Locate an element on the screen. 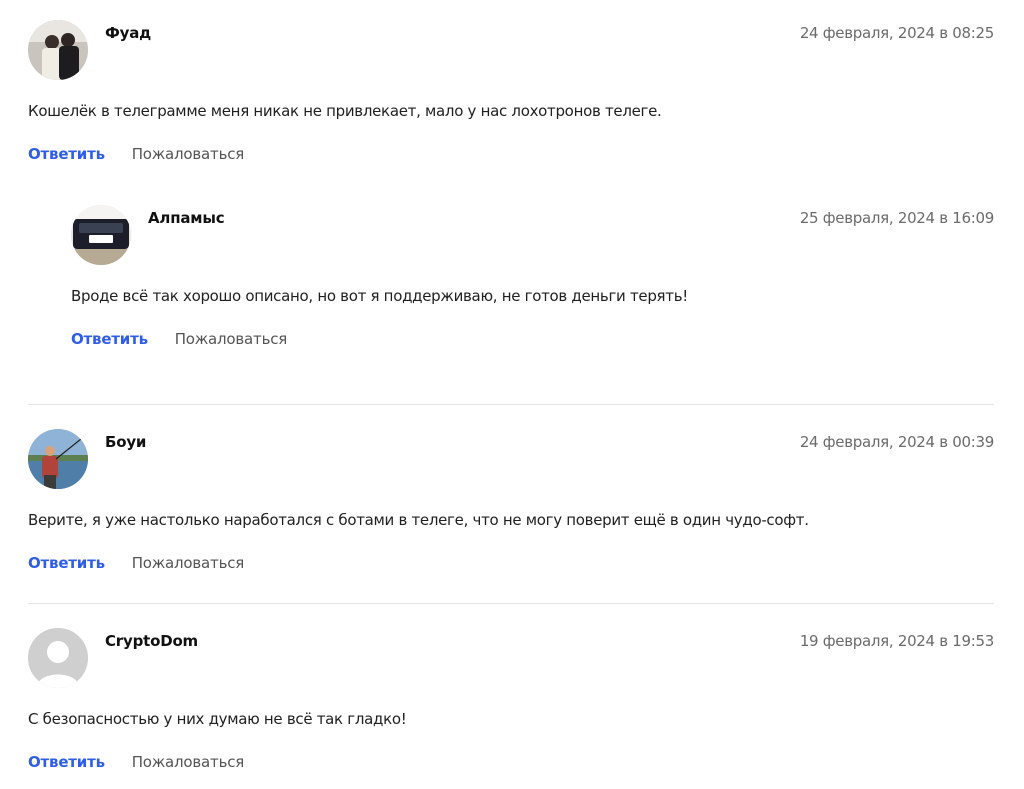 This screenshot has width=1024, height=789. comment-author: Алпамыс is located at coordinates (186, 218).